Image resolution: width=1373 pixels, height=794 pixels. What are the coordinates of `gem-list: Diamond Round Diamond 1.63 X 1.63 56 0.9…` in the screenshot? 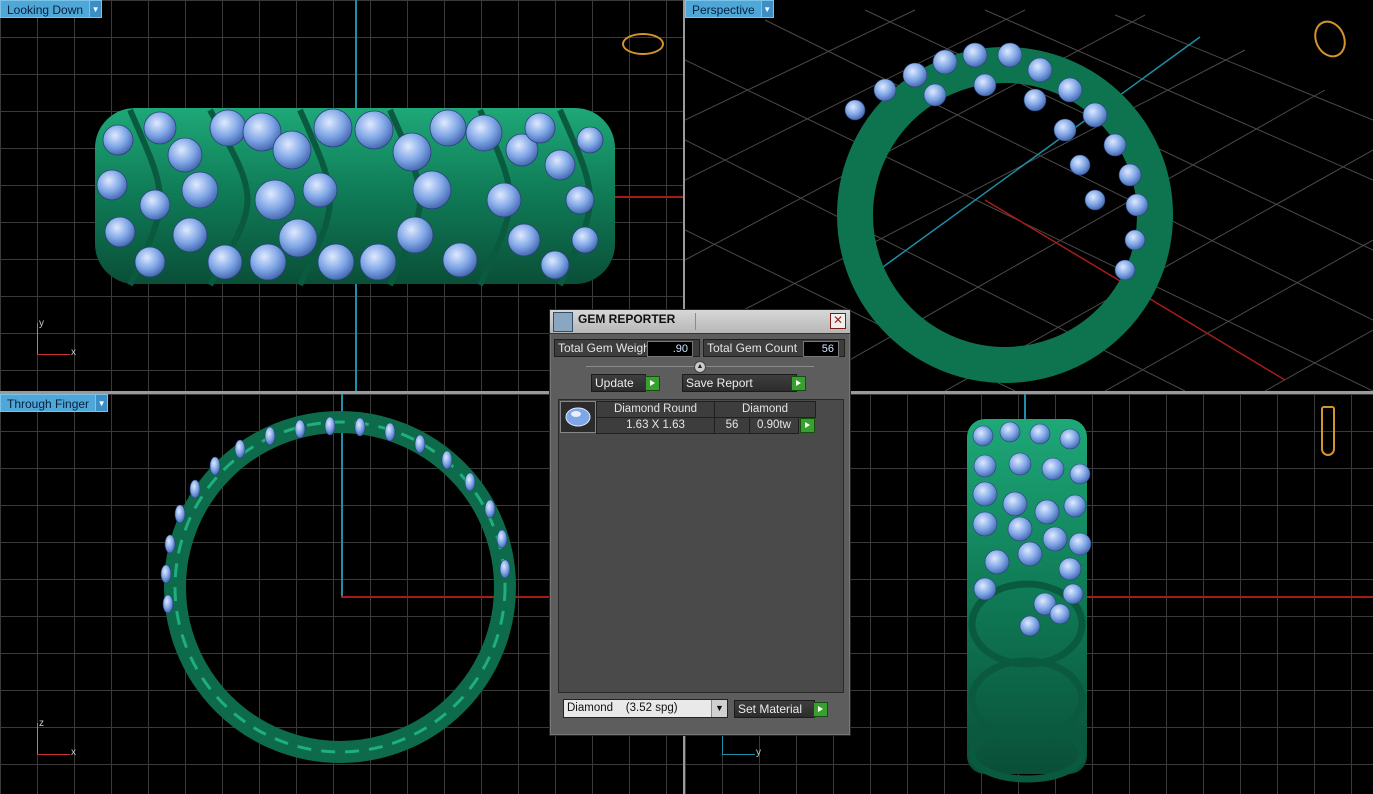 It's located at (701, 546).